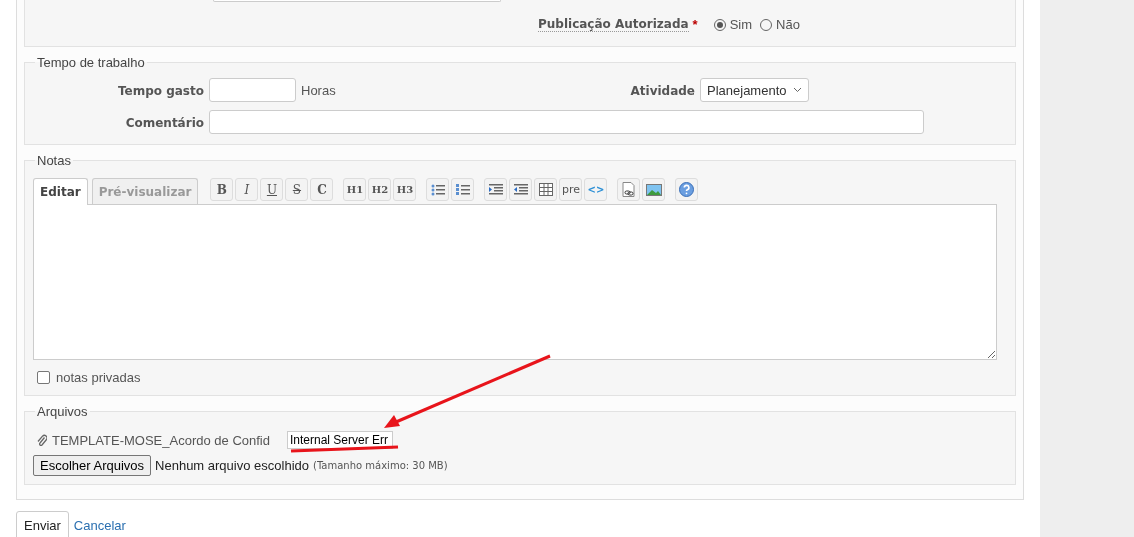 The image size is (1134, 537). I want to click on file-status: Nenhum arquivo escolhido, so click(232, 465).